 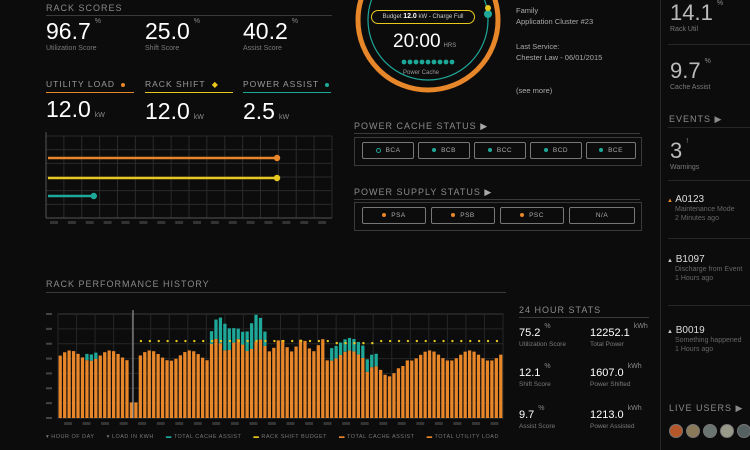 I want to click on cache-item-bca: BCA, so click(x=388, y=150).